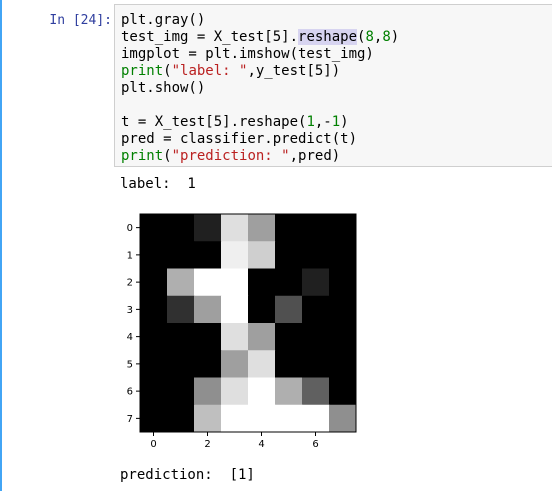  What do you see at coordinates (207, 444) in the screenshot?
I see `x-tick-label: 2` at bounding box center [207, 444].